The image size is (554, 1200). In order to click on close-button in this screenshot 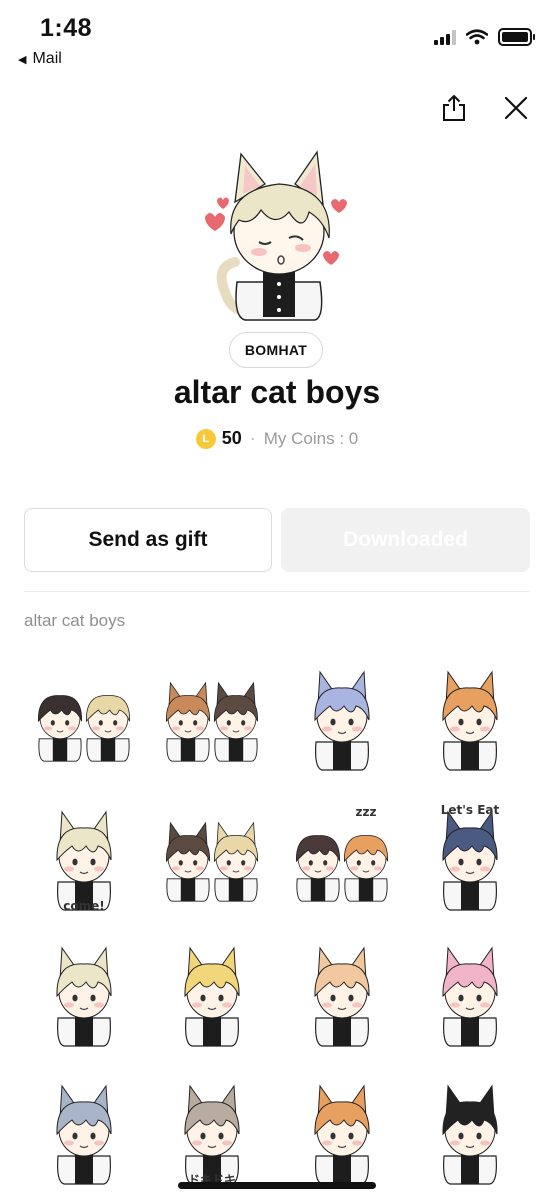, I will do `click(516, 108)`.